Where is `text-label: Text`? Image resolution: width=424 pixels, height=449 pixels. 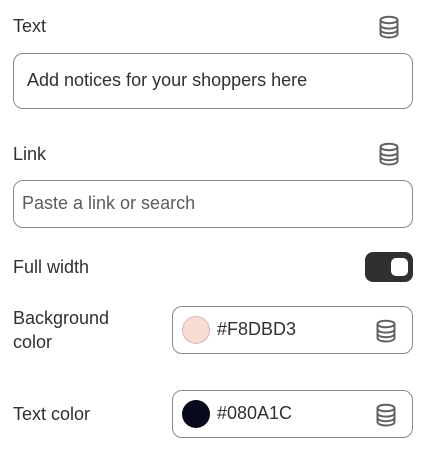
text-label: Text is located at coordinates (30, 26).